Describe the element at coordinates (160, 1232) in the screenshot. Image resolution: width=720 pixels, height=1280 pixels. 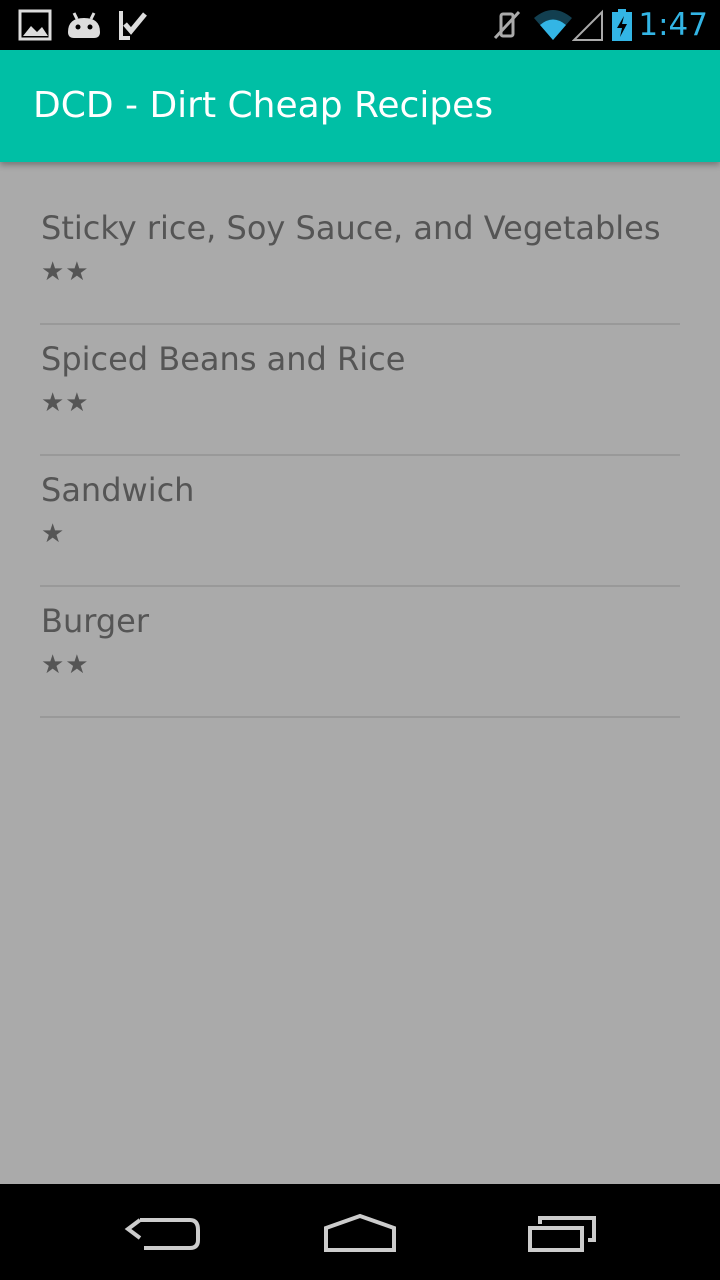
I see `back-icon` at that location.